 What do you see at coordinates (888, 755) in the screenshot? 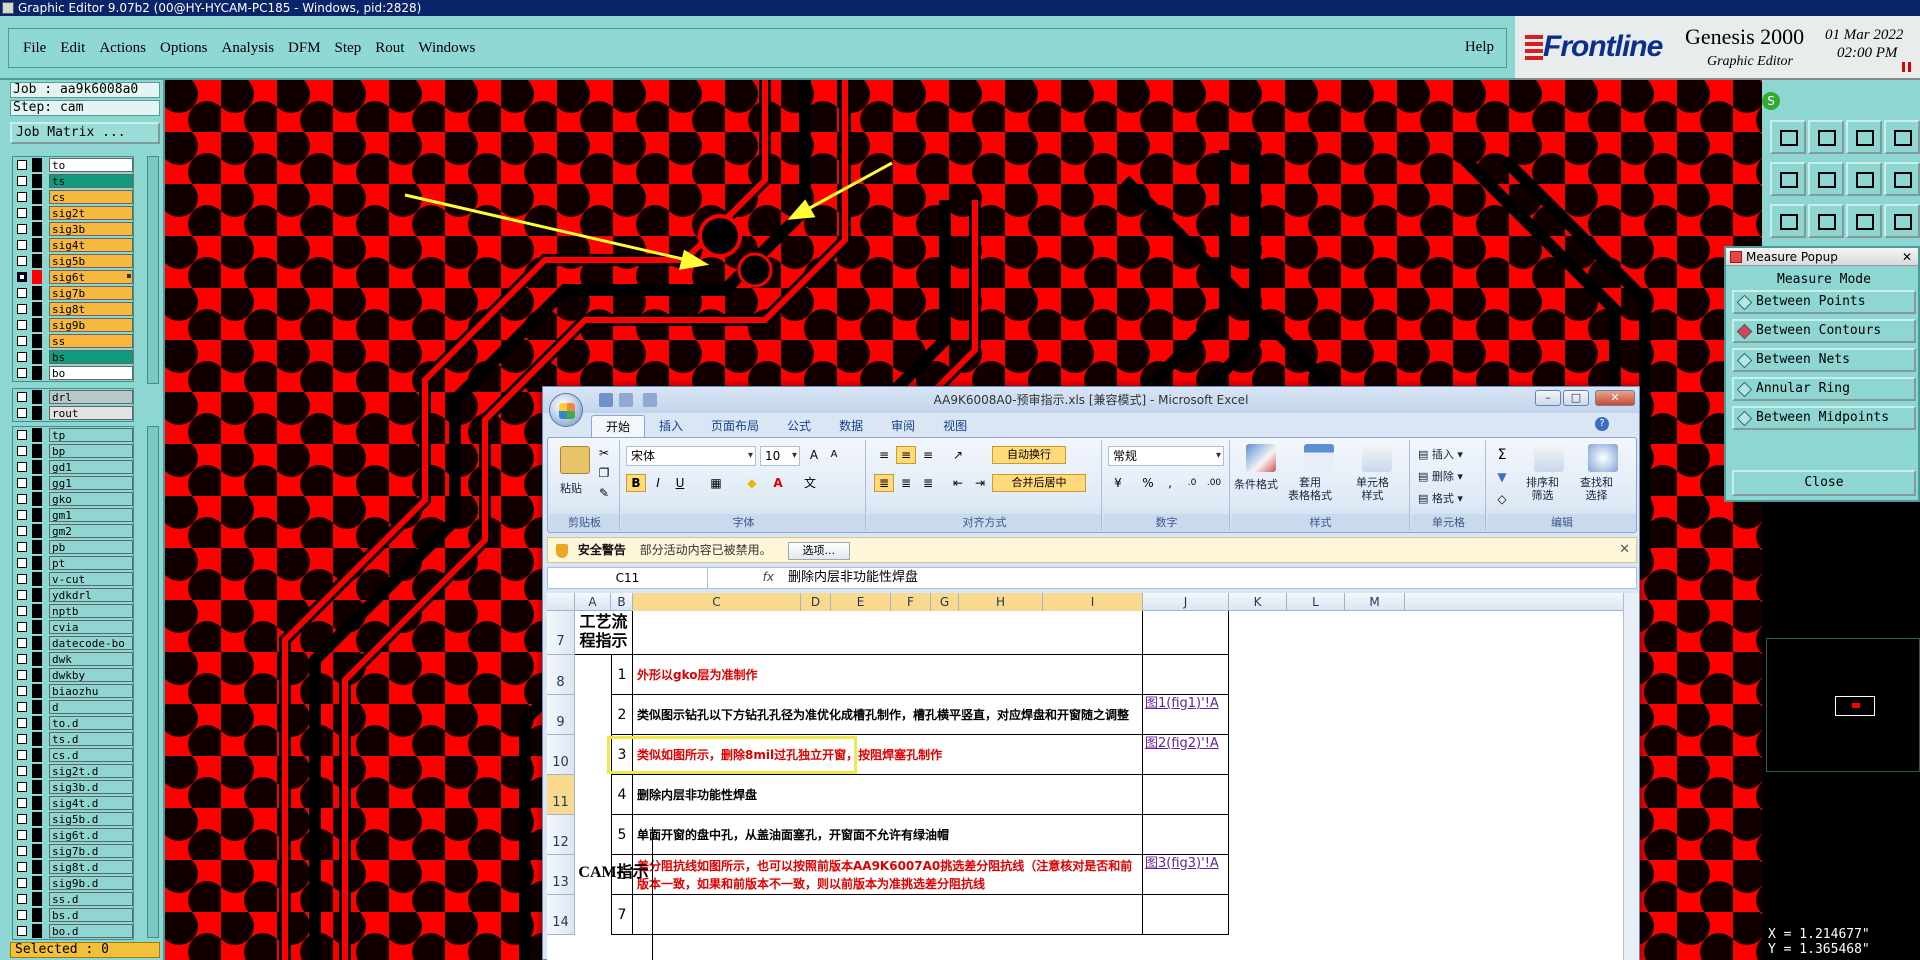
I see `instruction-cell: 类似如图所示，删除8mil过孔独立开窗，按阻焊塞孔制作` at bounding box center [888, 755].